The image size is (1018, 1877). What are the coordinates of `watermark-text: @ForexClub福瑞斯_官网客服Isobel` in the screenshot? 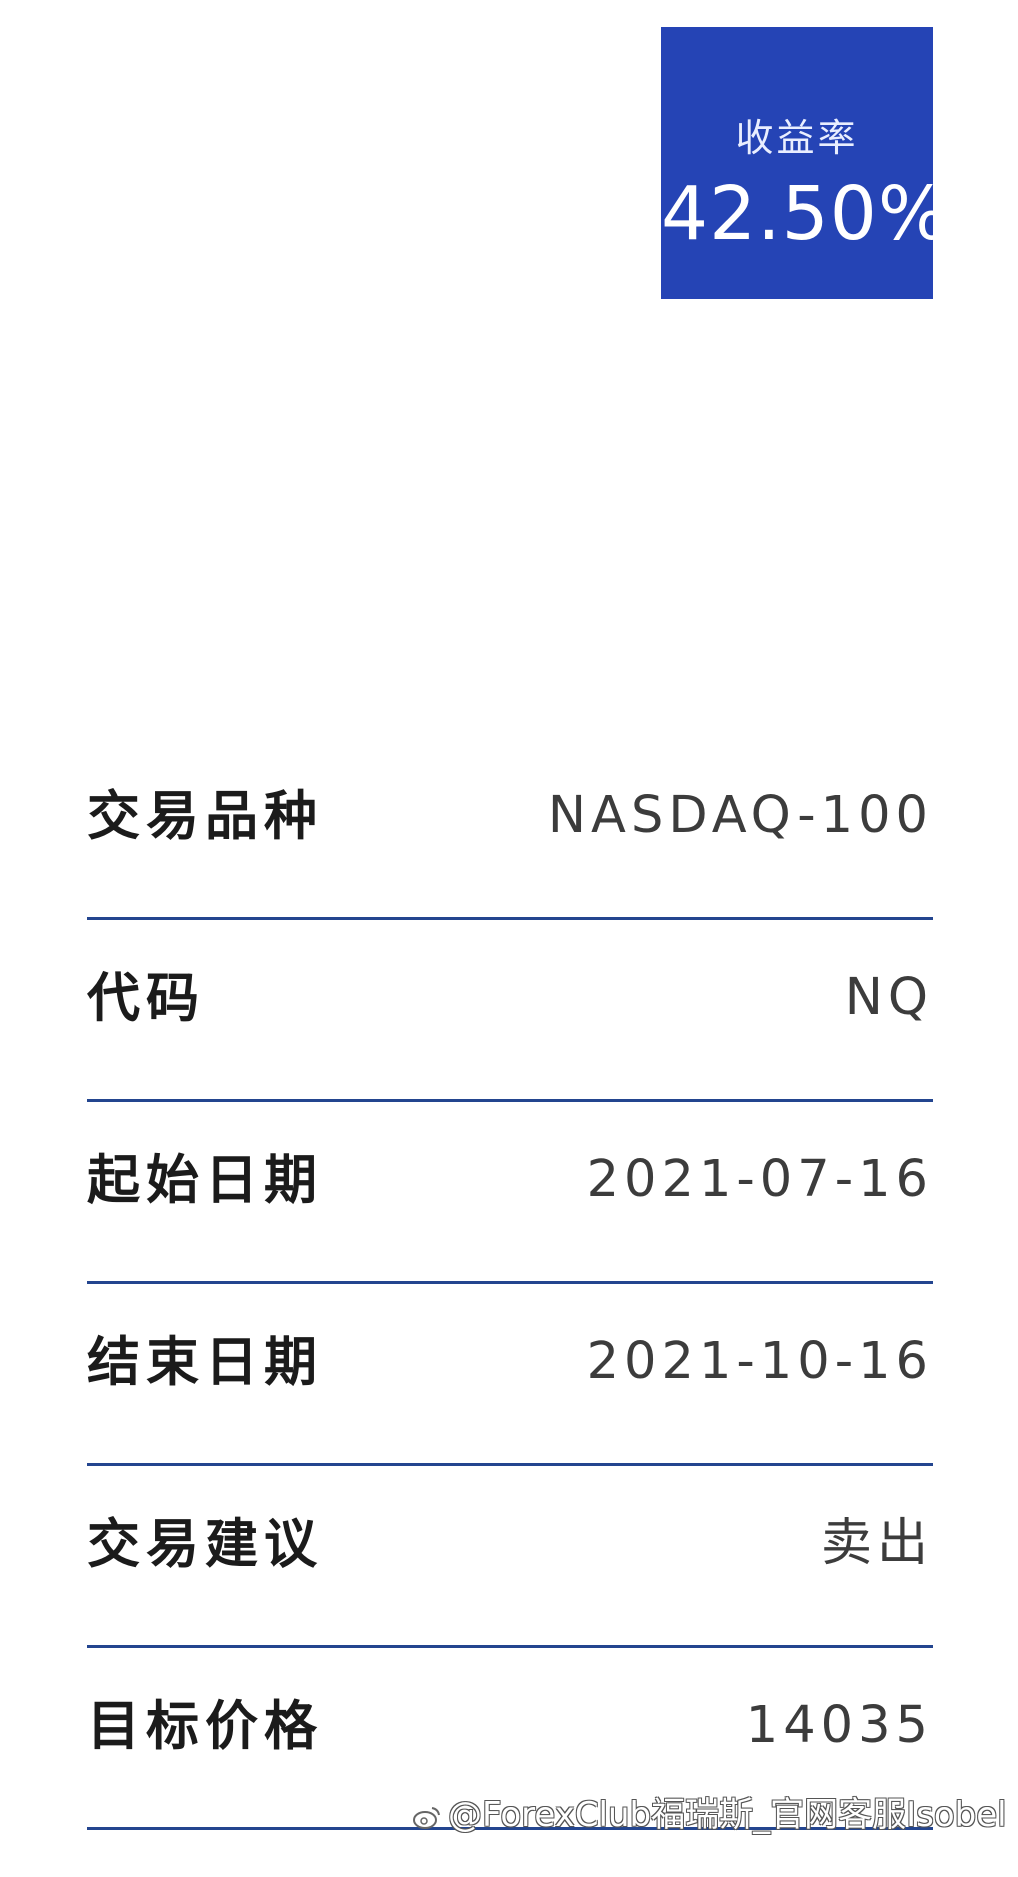 It's located at (727, 1815).